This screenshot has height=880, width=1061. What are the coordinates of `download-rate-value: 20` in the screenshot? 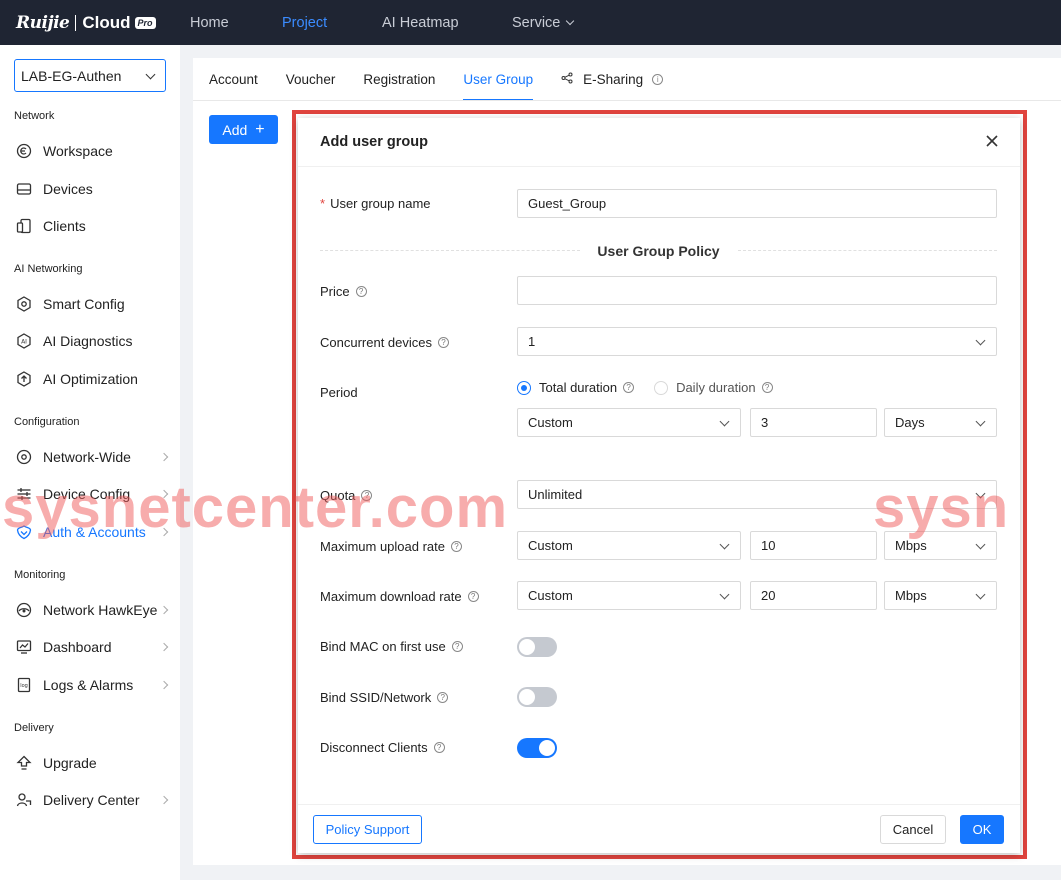 It's located at (768, 595).